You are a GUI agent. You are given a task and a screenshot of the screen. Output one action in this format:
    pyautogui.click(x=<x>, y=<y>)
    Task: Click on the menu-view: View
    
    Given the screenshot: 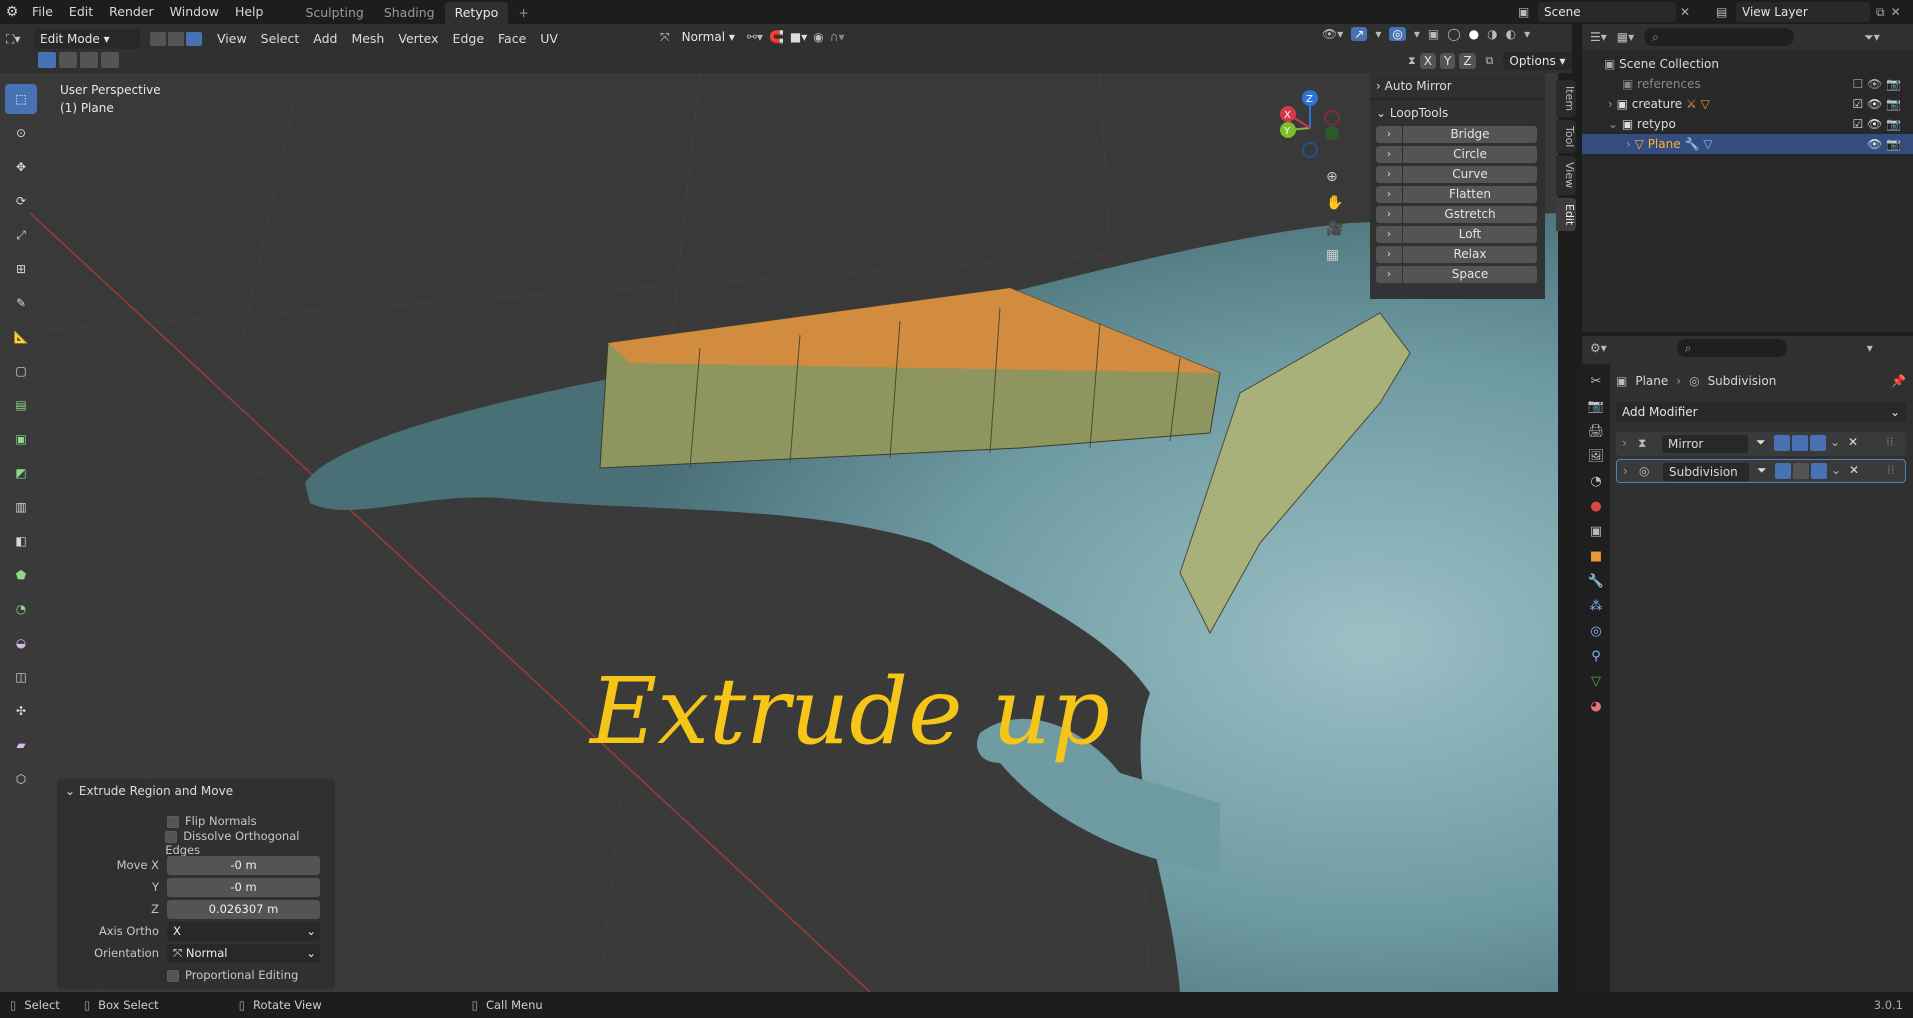 What is the action you would take?
    pyautogui.click(x=232, y=39)
    